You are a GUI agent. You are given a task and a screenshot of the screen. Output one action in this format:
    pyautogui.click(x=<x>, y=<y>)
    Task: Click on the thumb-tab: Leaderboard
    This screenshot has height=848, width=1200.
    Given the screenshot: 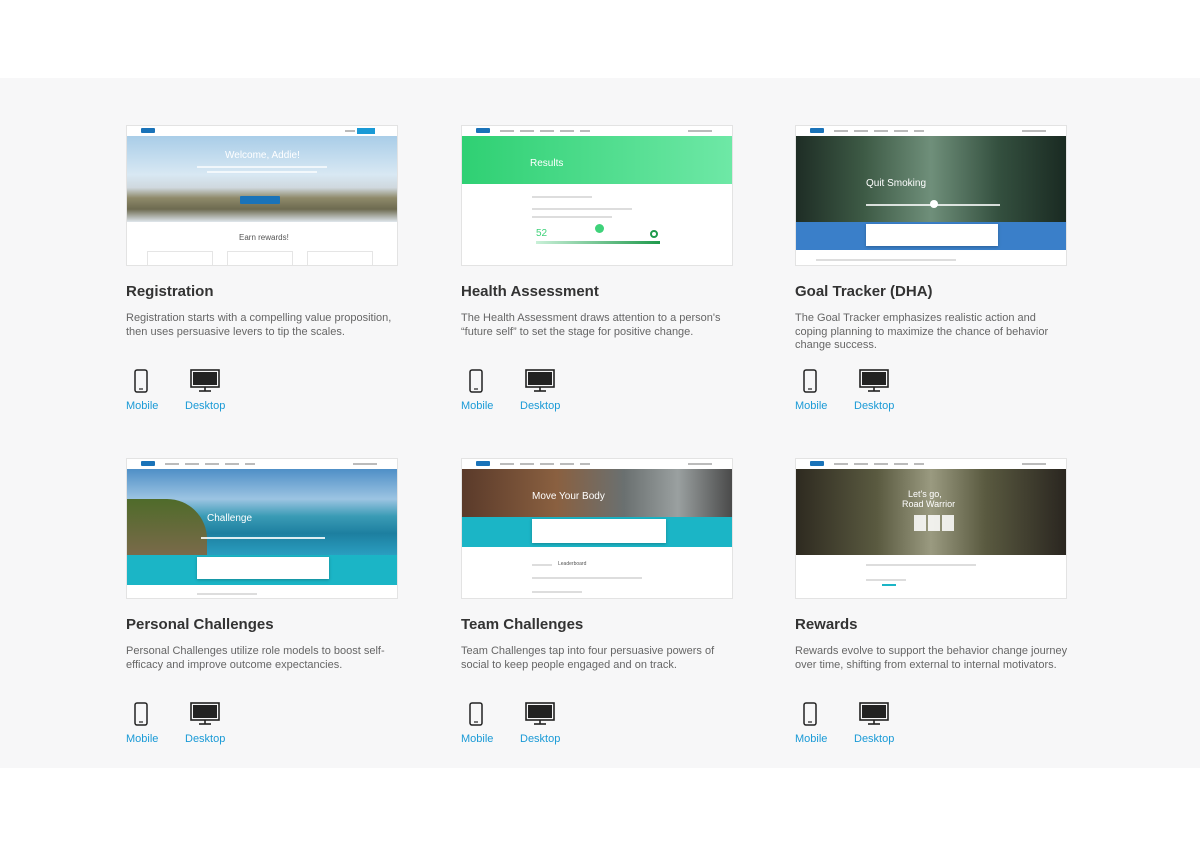 What is the action you would take?
    pyautogui.click(x=572, y=564)
    